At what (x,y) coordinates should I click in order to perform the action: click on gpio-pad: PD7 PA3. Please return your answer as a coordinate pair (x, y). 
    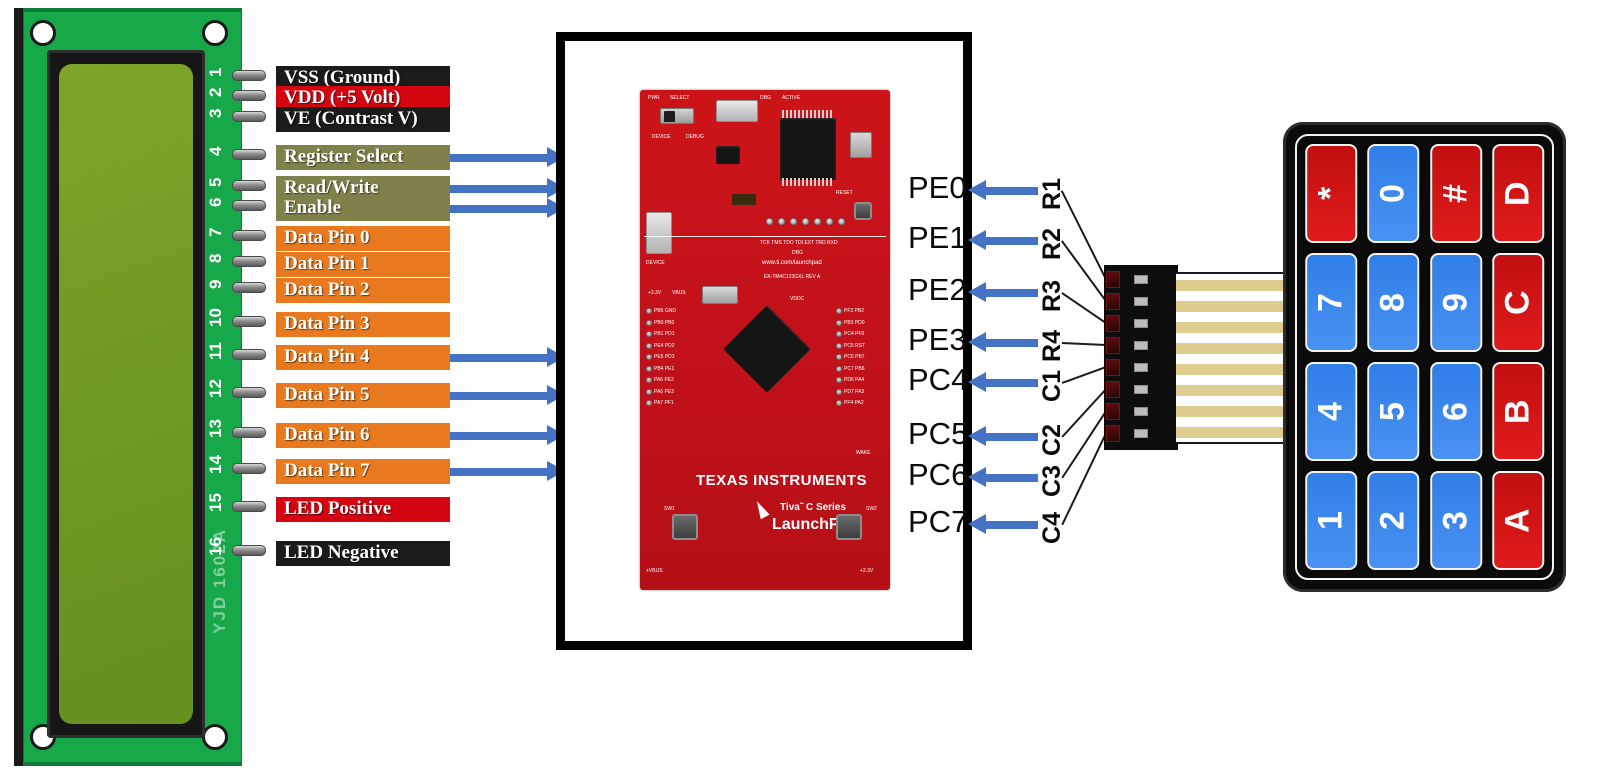
    Looking at the image, I should click on (850, 391).